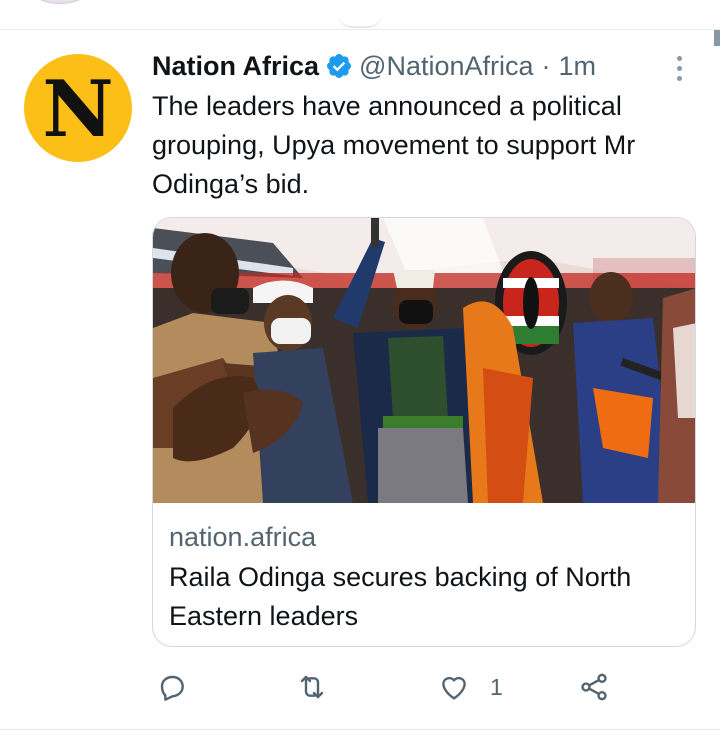 The width and height of the screenshot is (720, 747). What do you see at coordinates (360, 21) in the screenshot?
I see `thread-divider` at bounding box center [360, 21].